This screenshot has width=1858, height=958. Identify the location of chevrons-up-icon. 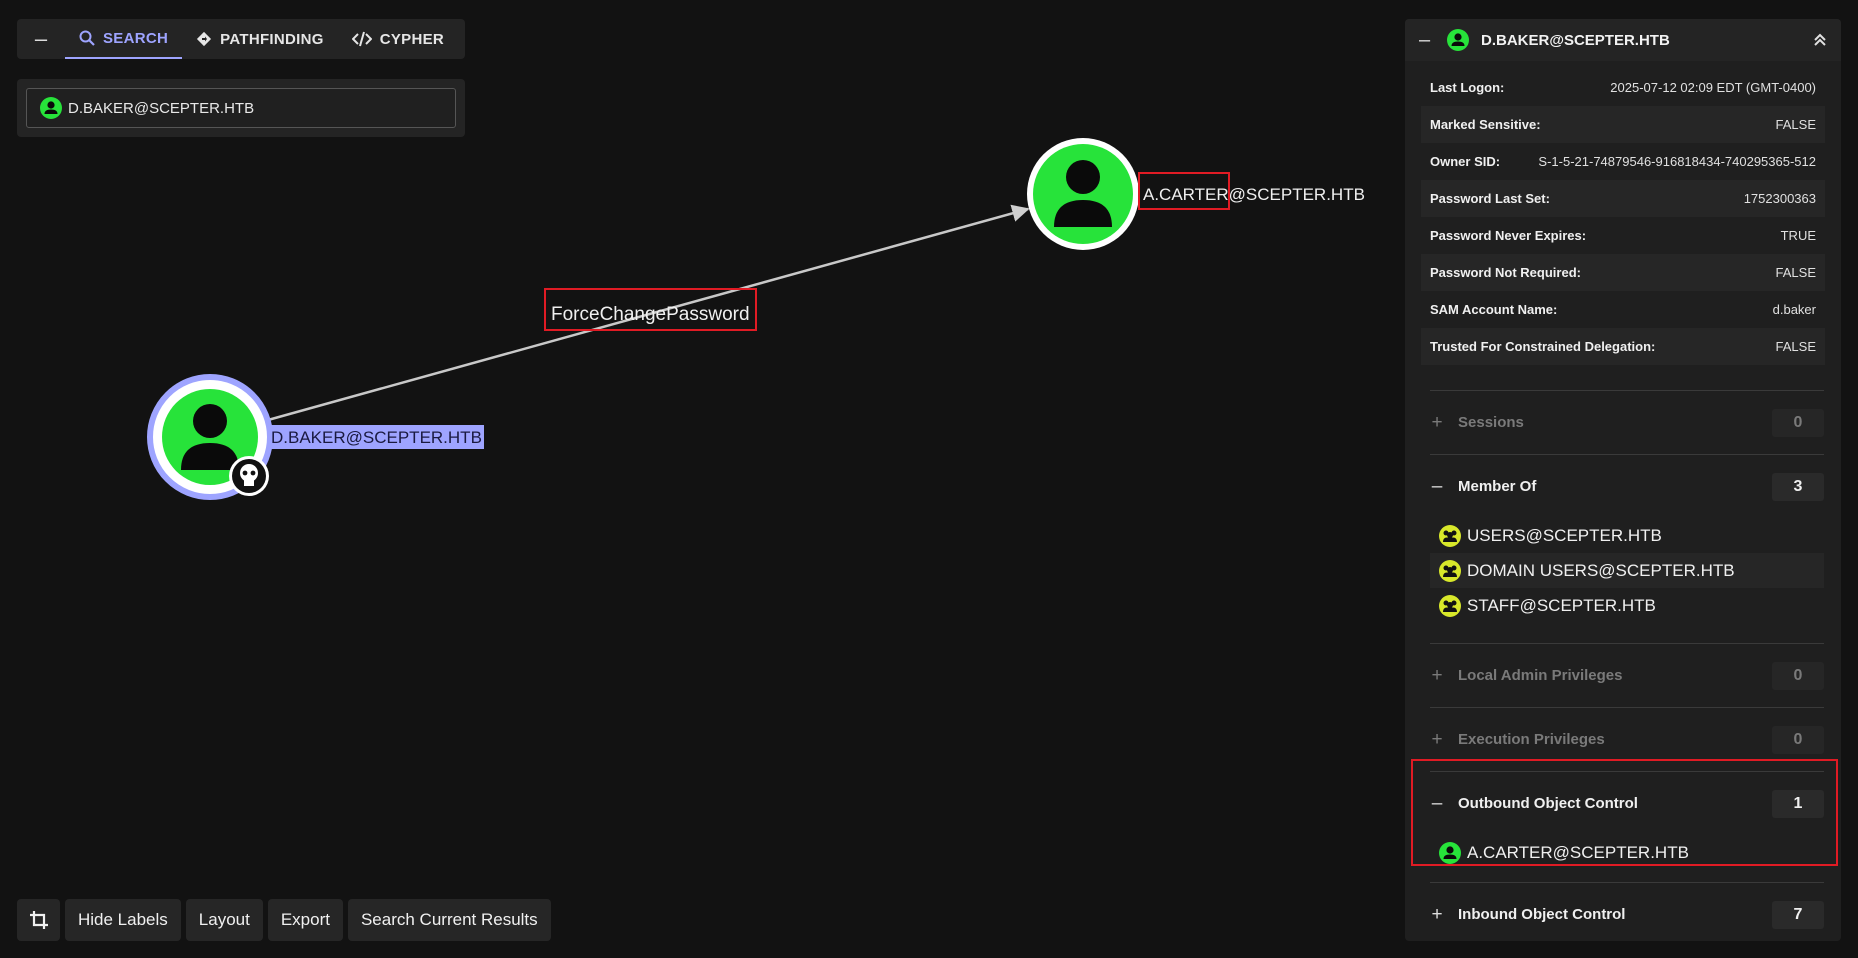
(1820, 40).